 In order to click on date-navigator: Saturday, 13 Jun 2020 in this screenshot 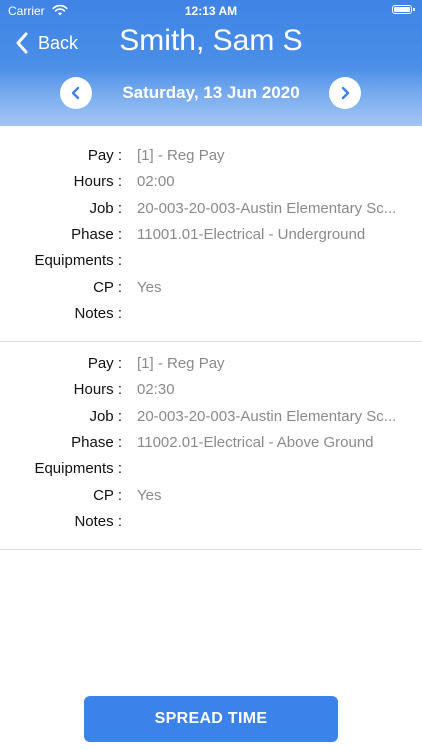, I will do `click(211, 93)`.